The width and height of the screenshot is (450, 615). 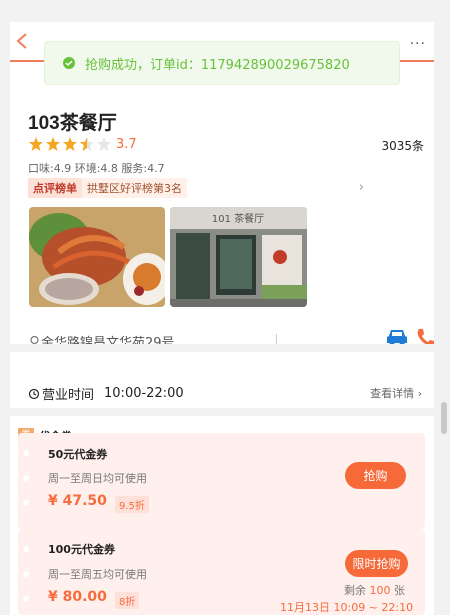 What do you see at coordinates (374, 590) in the screenshot?
I see `remaining-count: 剩余 100 张` at bounding box center [374, 590].